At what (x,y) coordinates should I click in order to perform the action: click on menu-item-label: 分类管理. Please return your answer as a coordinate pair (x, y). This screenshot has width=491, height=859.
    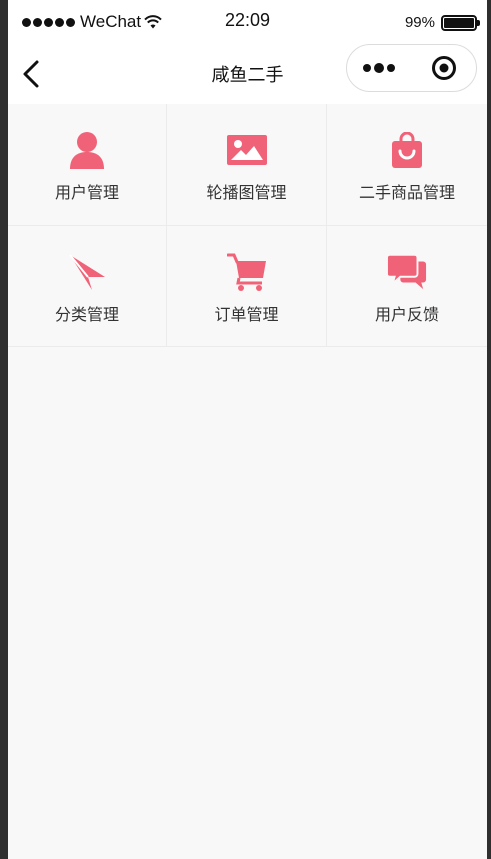
    Looking at the image, I should click on (86, 314).